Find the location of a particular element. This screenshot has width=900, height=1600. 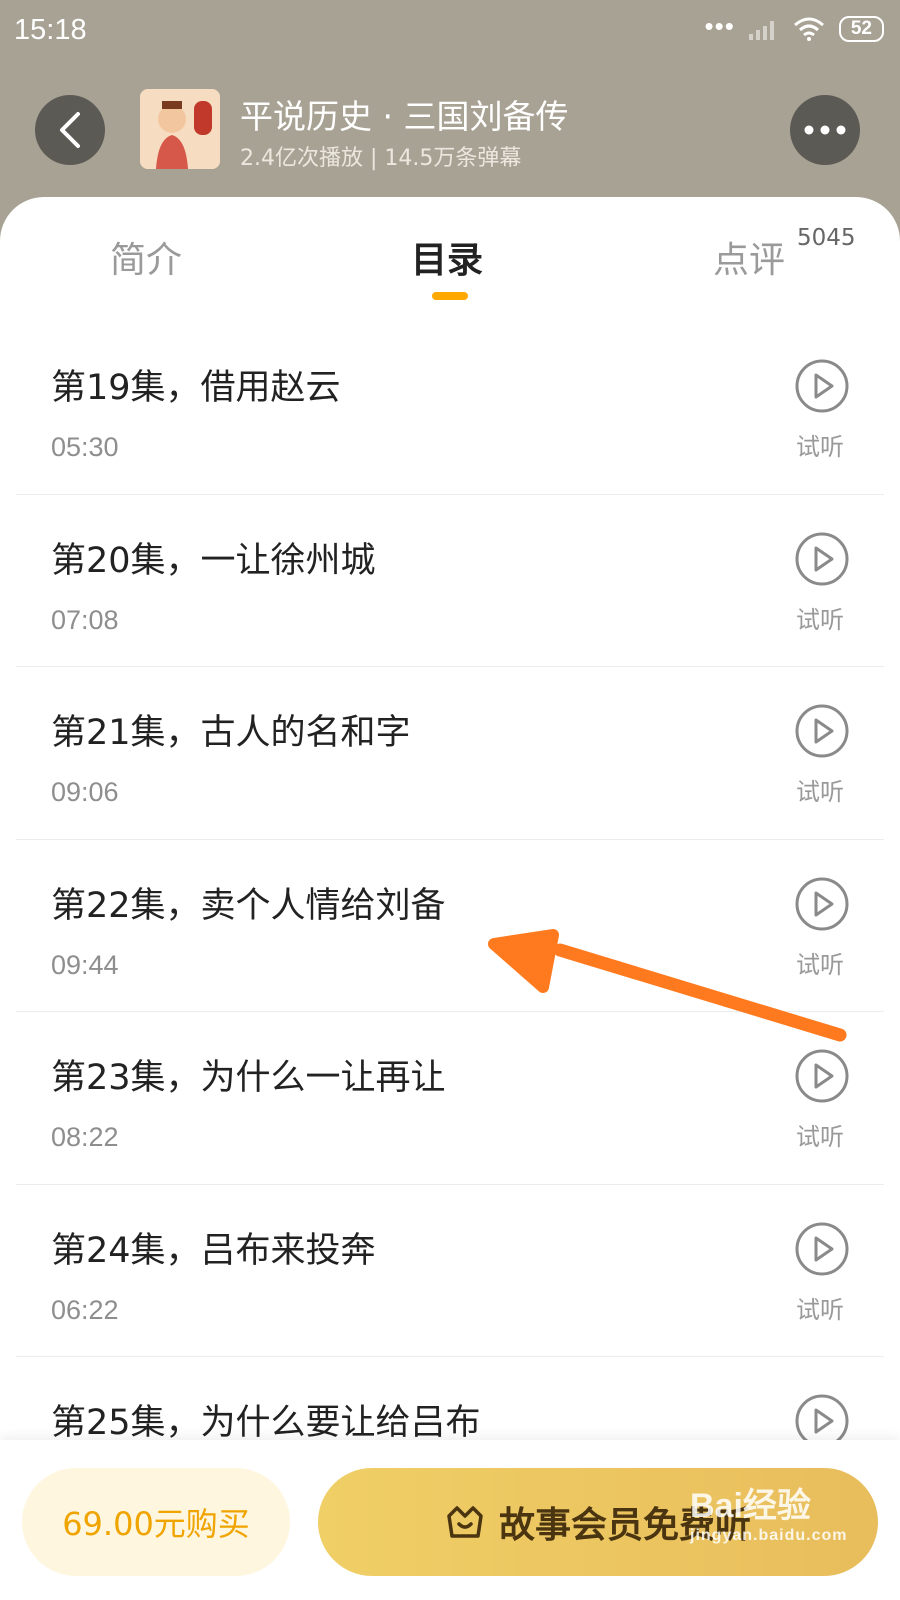

back-button is located at coordinates (70, 130).